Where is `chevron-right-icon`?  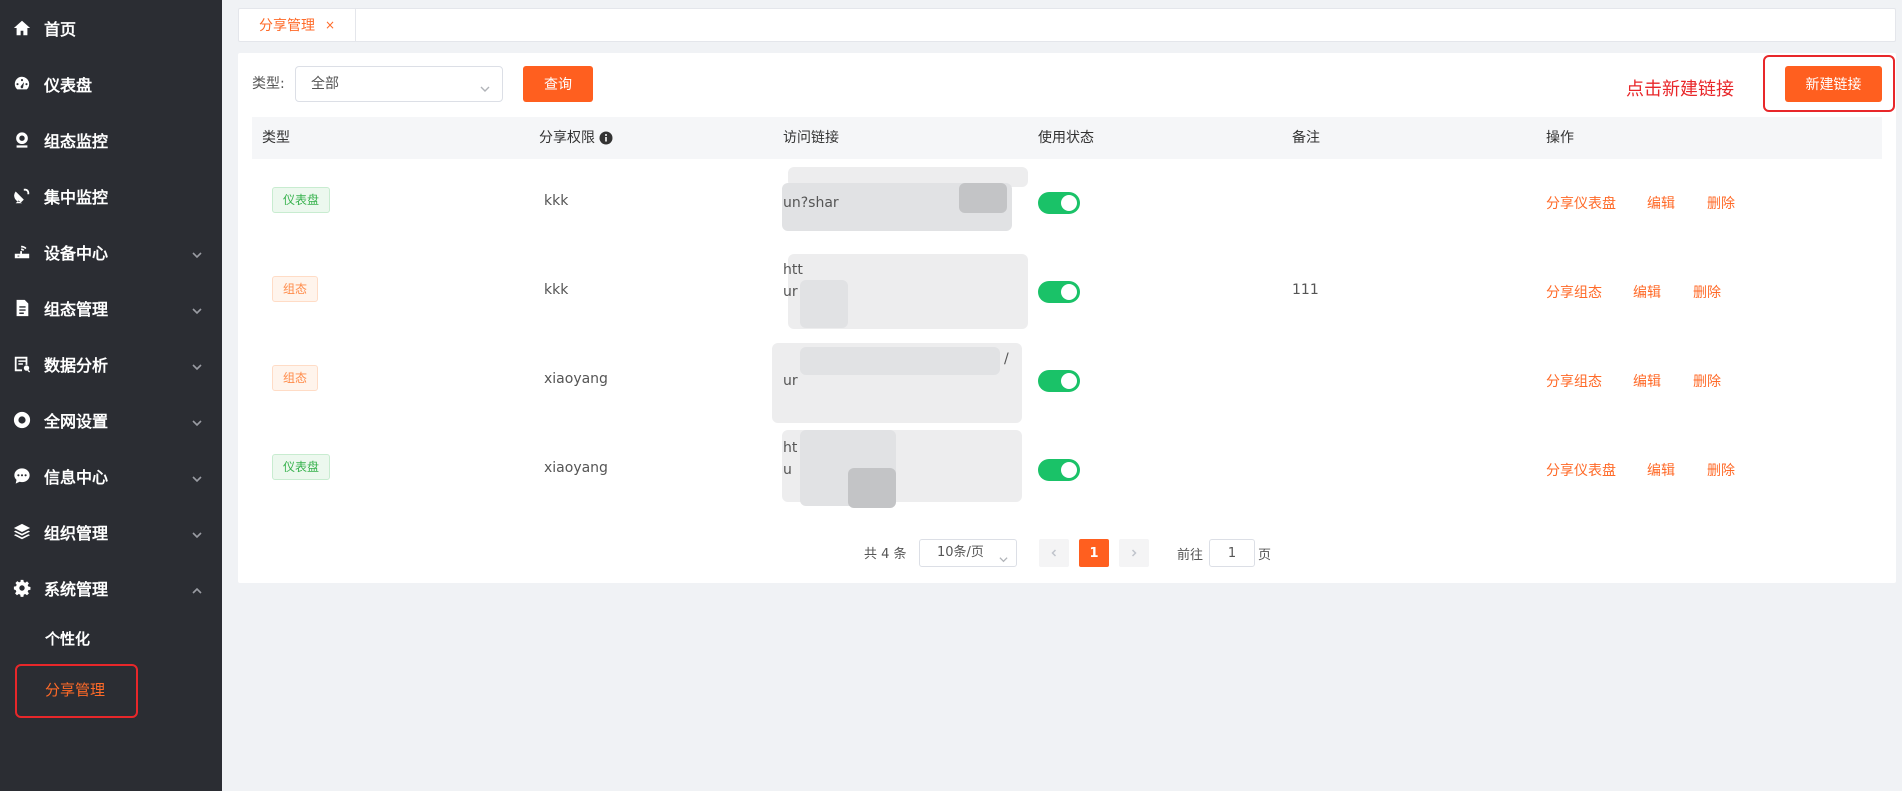
chevron-right-icon is located at coordinates (1134, 553).